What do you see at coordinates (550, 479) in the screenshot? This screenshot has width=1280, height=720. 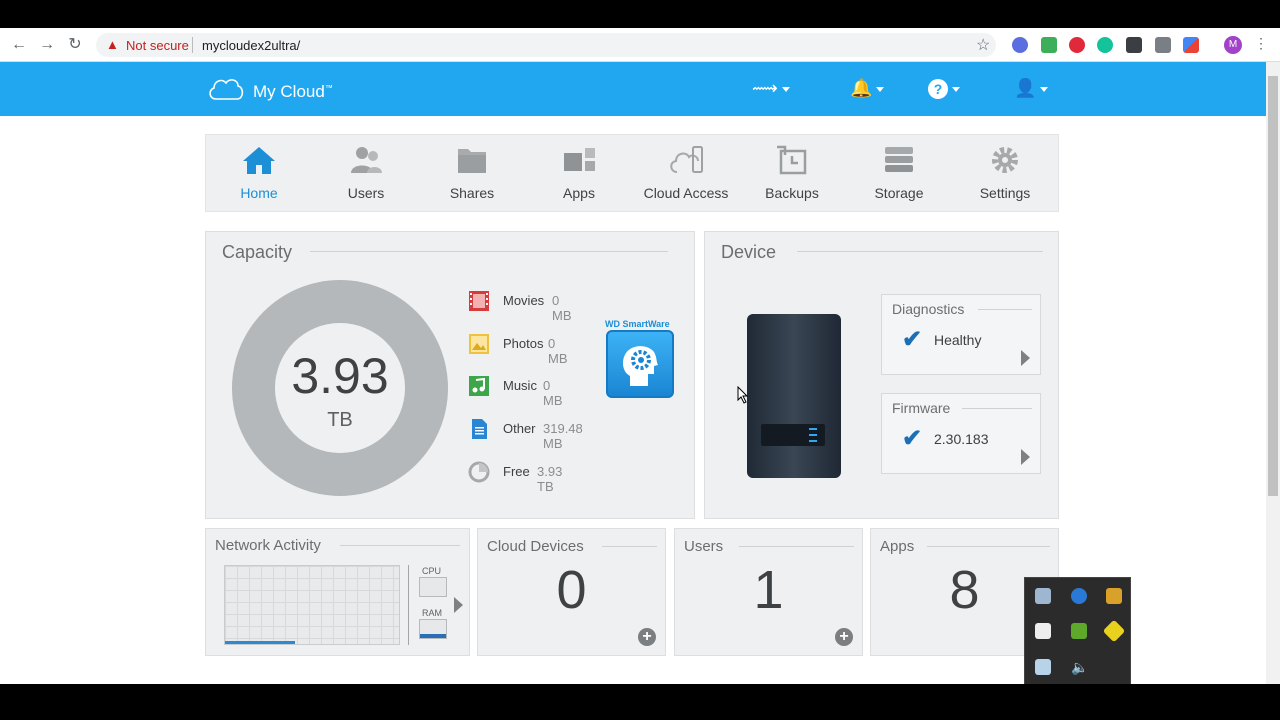 I see `capacity-value: 3.93 TB` at bounding box center [550, 479].